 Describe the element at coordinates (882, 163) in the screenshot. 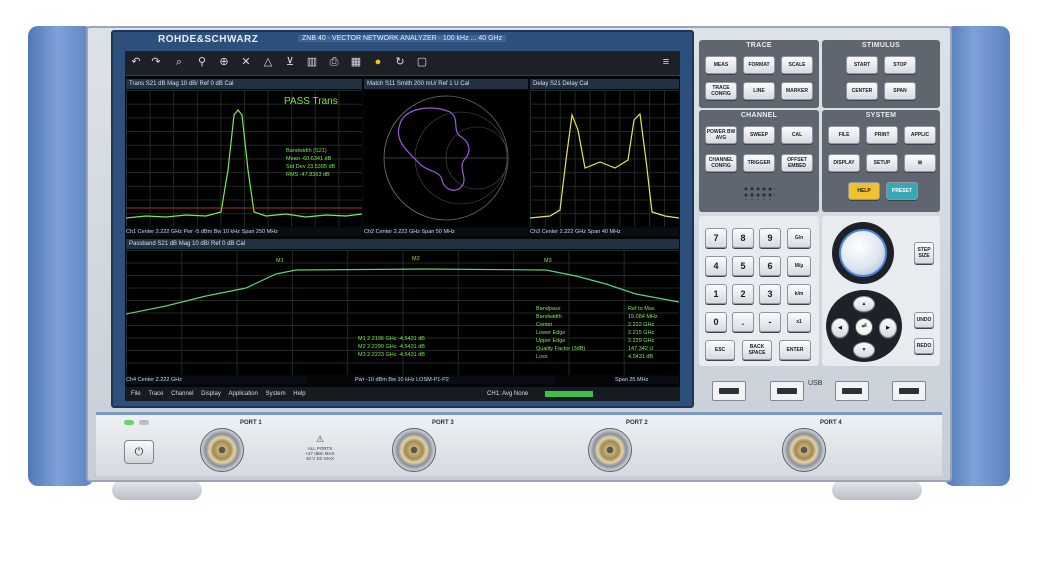

I see `setup-key: SETUP` at that location.